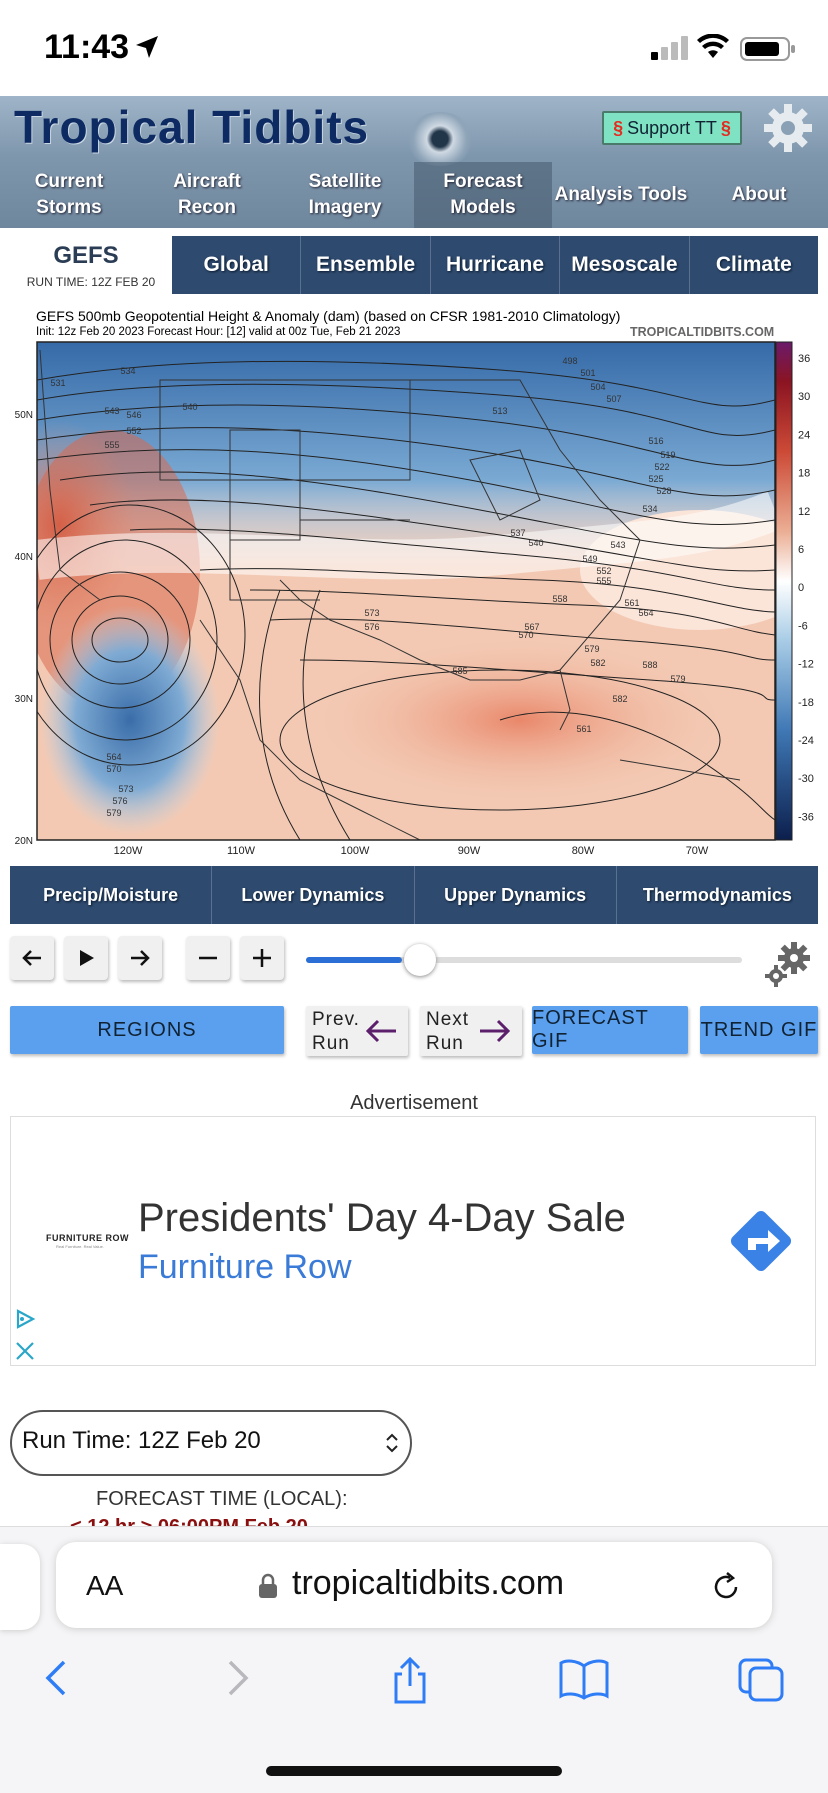  What do you see at coordinates (236, 1678) in the screenshot?
I see `forward-icon` at bounding box center [236, 1678].